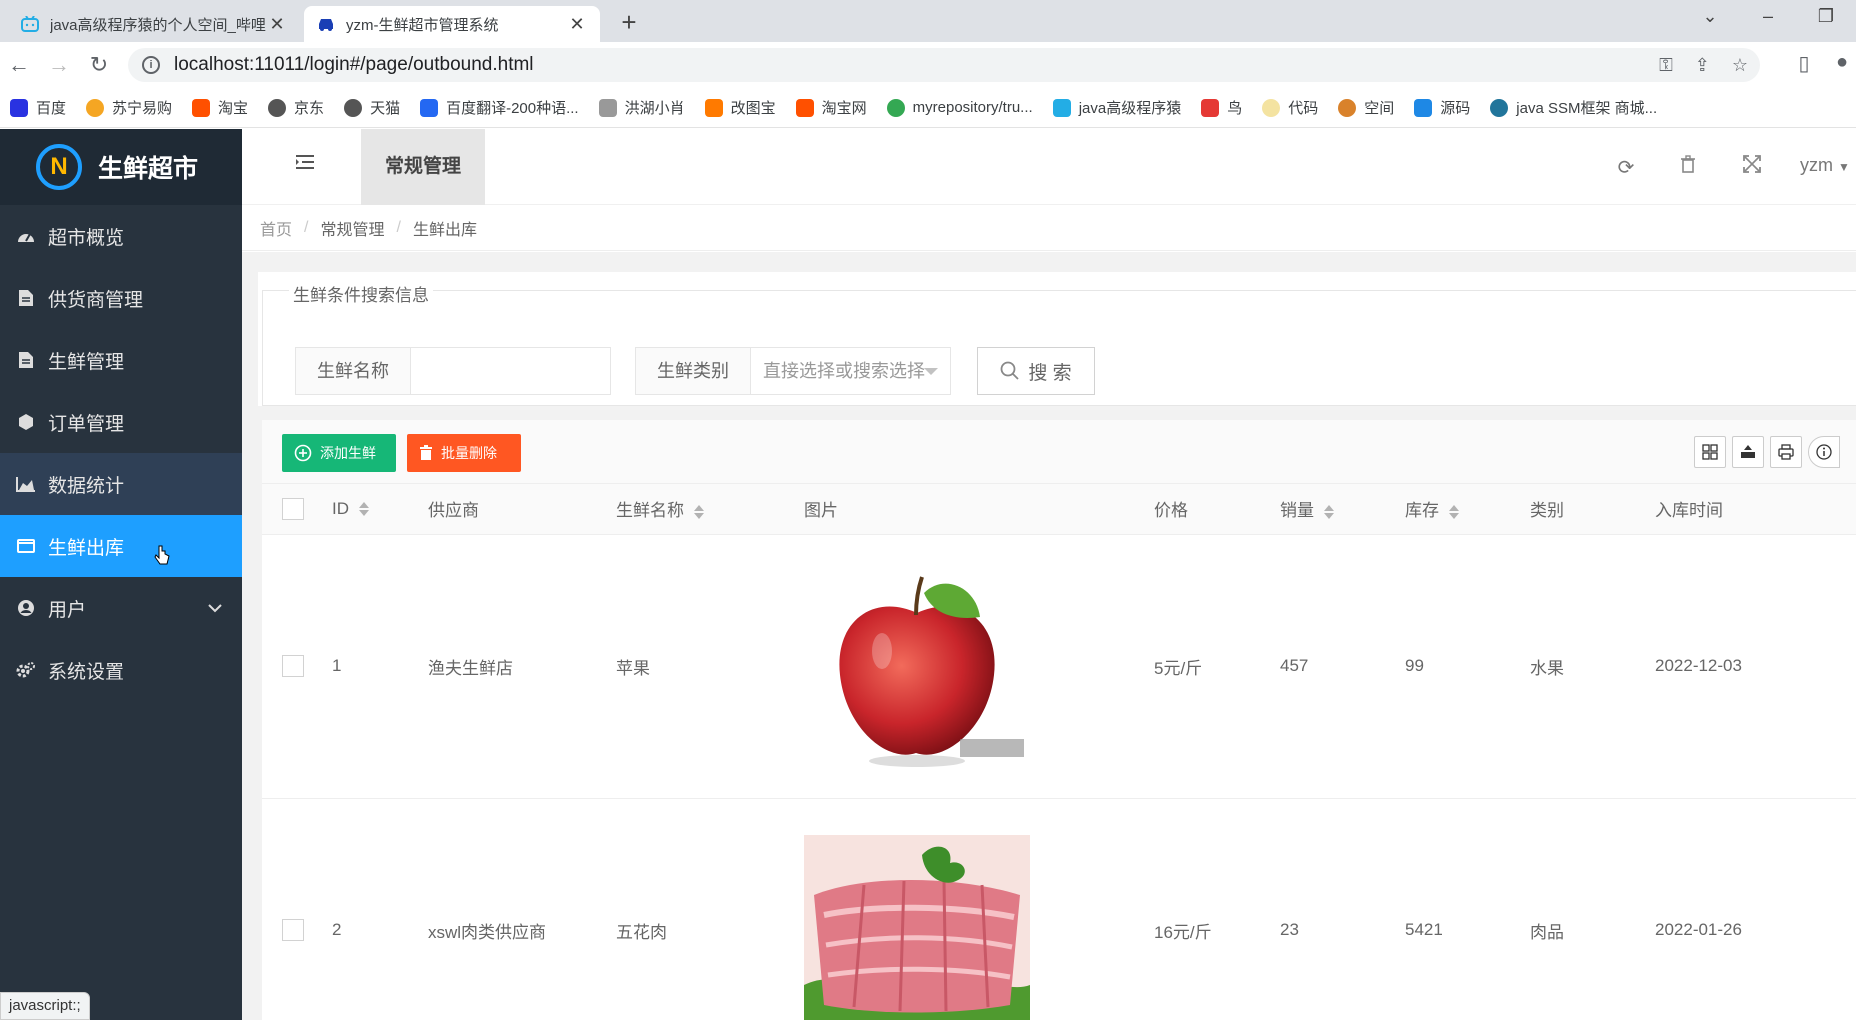 The image size is (1856, 1020). What do you see at coordinates (511, 371) in the screenshot?
I see `name-input` at bounding box center [511, 371].